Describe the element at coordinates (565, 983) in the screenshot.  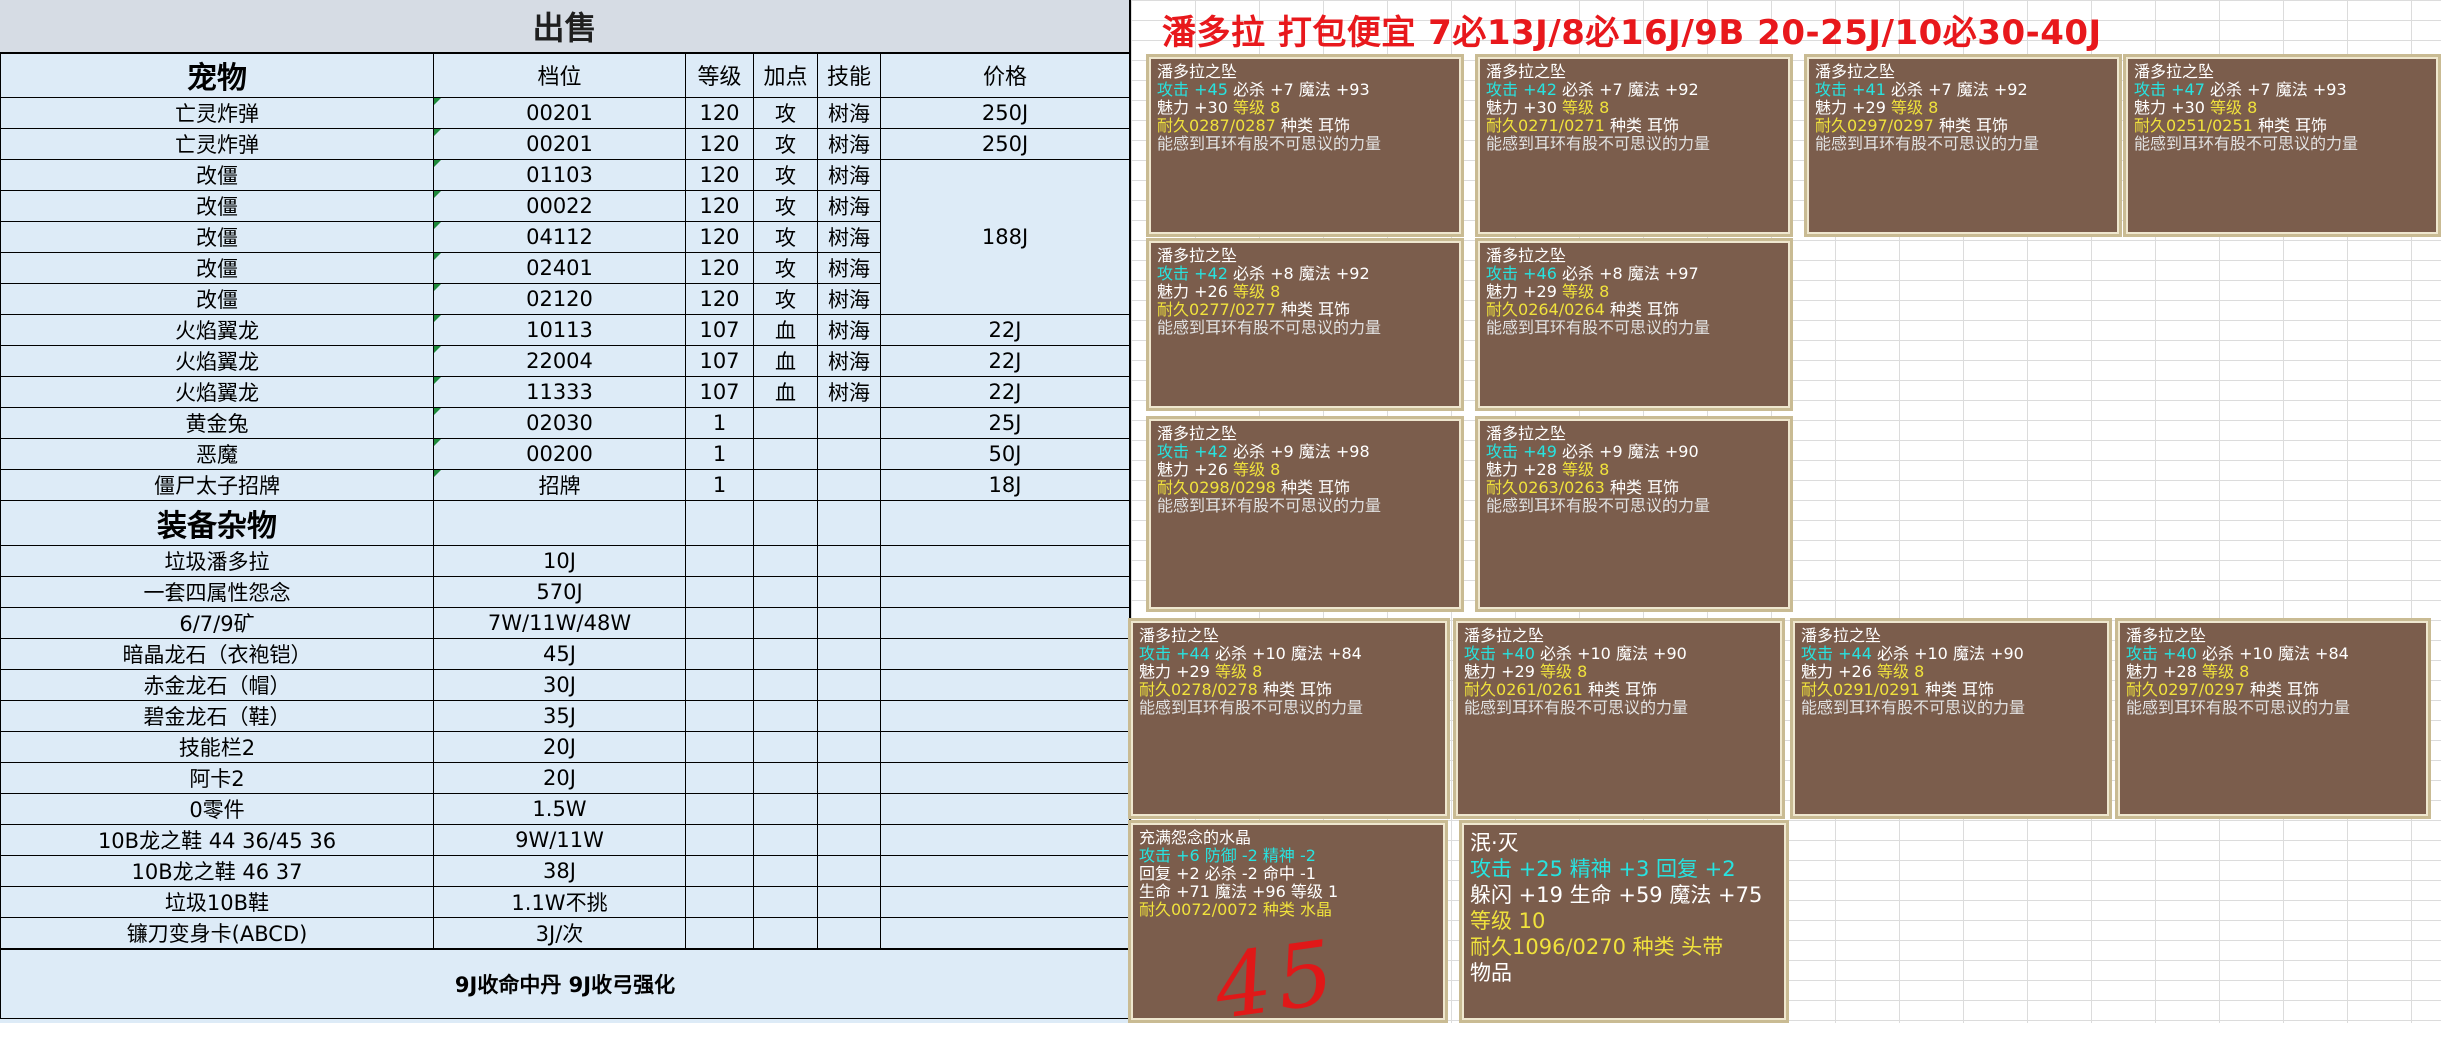
I see `footer-note: 9J收命中丹 9J收弓强化` at that location.